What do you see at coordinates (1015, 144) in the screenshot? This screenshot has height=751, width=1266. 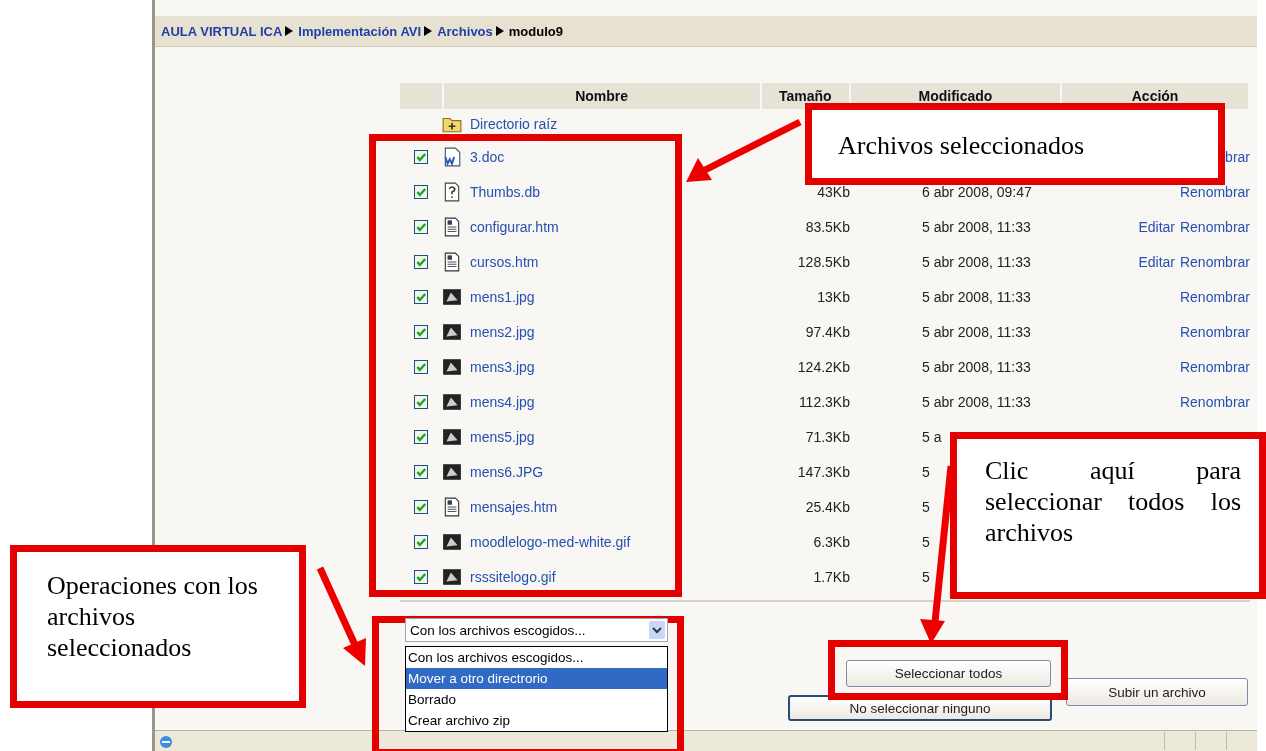 I see `callout-note: Archivos seleccionados` at bounding box center [1015, 144].